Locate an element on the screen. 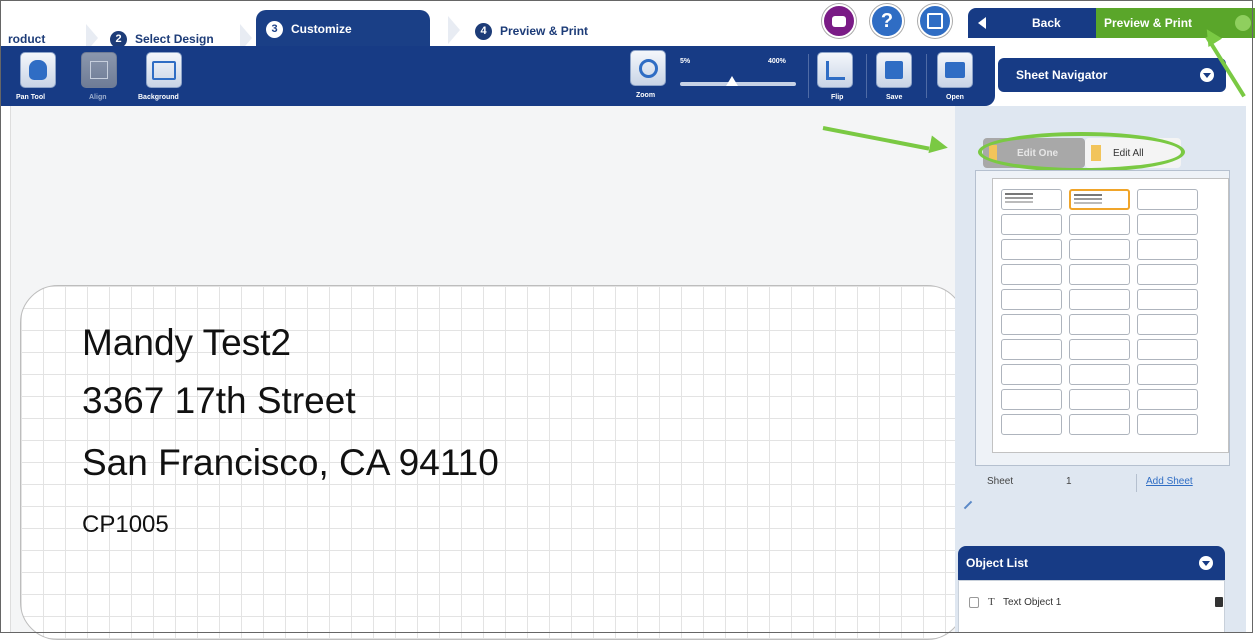  object-label: Text Object 1 is located at coordinates (1032, 602).